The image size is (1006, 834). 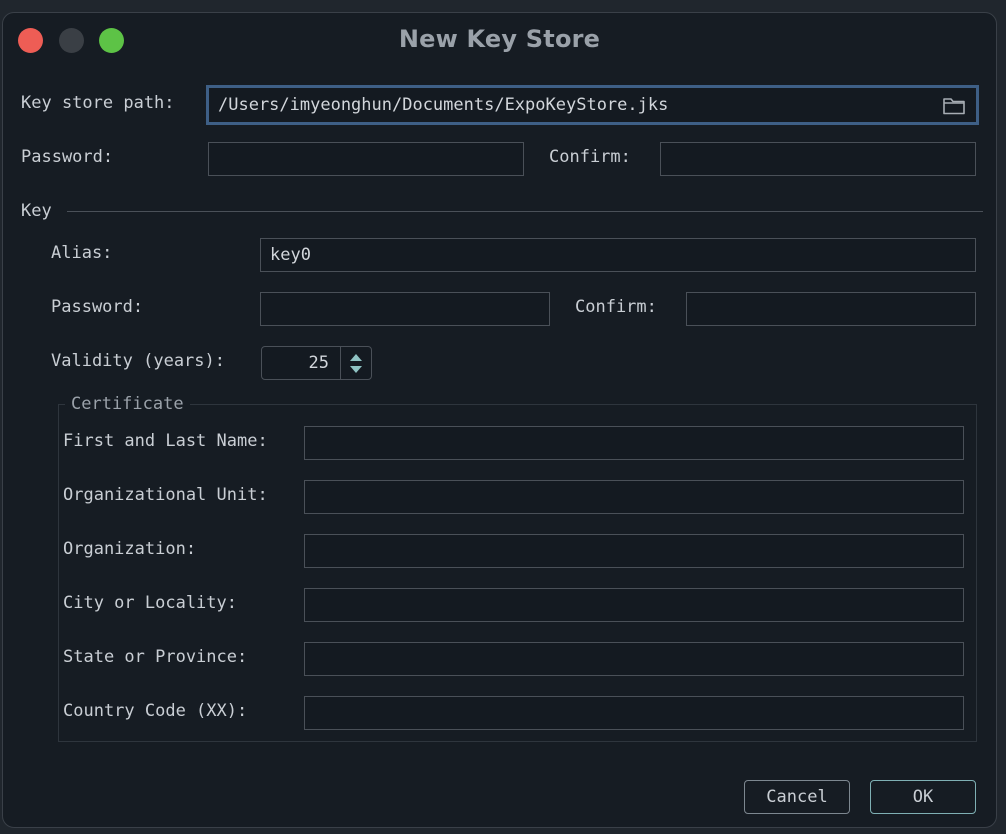 I want to click on keystore-password-input, so click(x=366, y=159).